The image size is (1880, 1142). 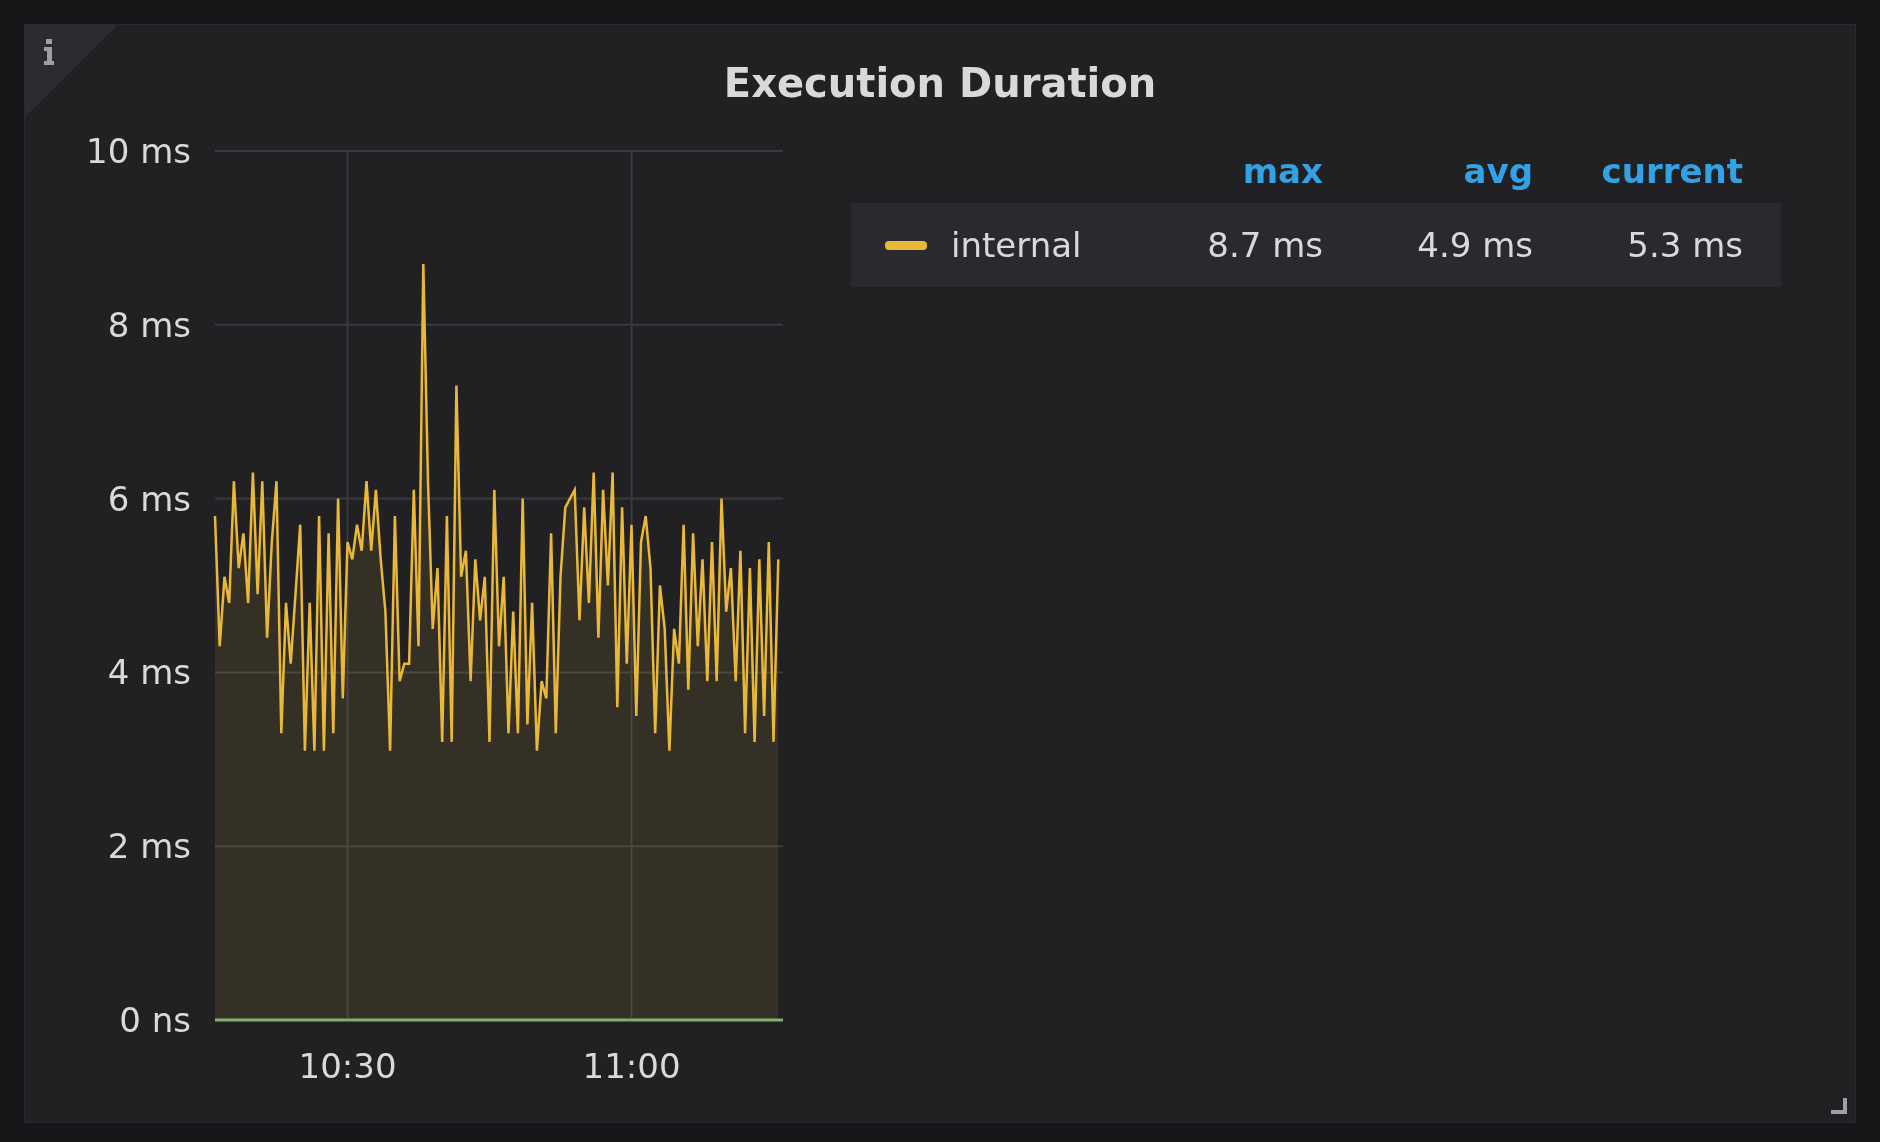 I want to click on legend-header: avg, so click(x=1498, y=171).